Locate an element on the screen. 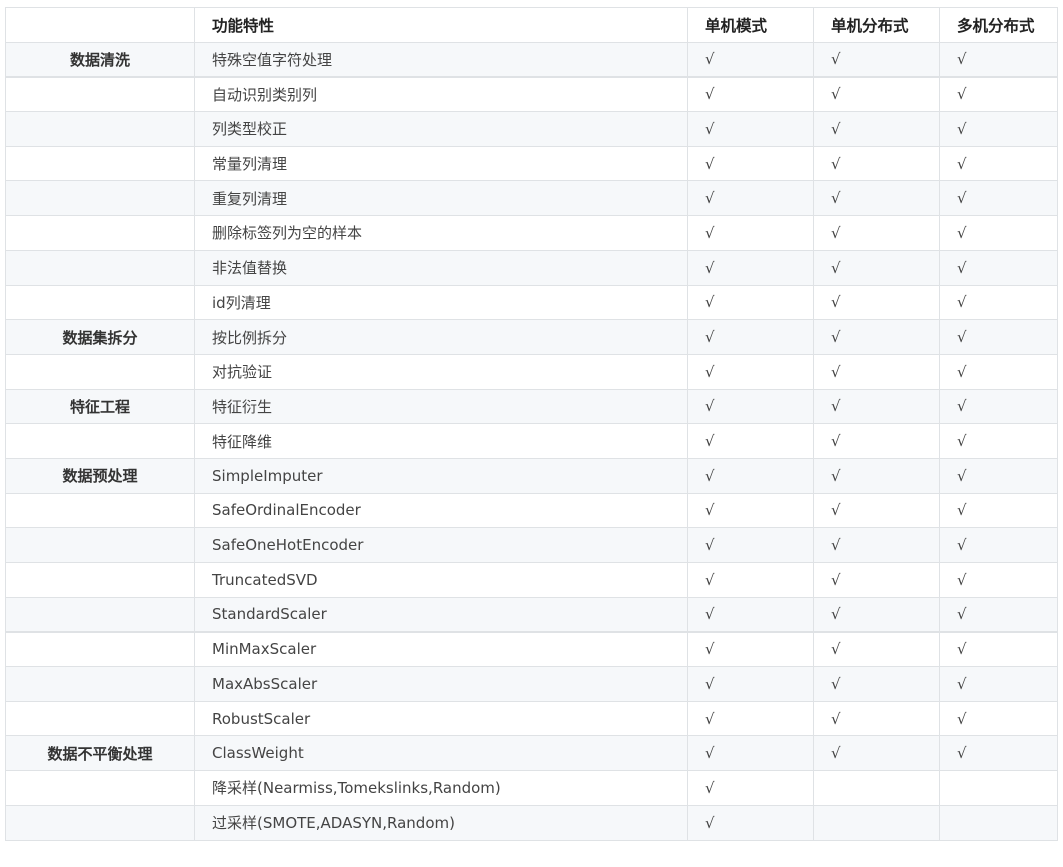  table-row: 列类型校正 √ √ √ is located at coordinates (531, 129).